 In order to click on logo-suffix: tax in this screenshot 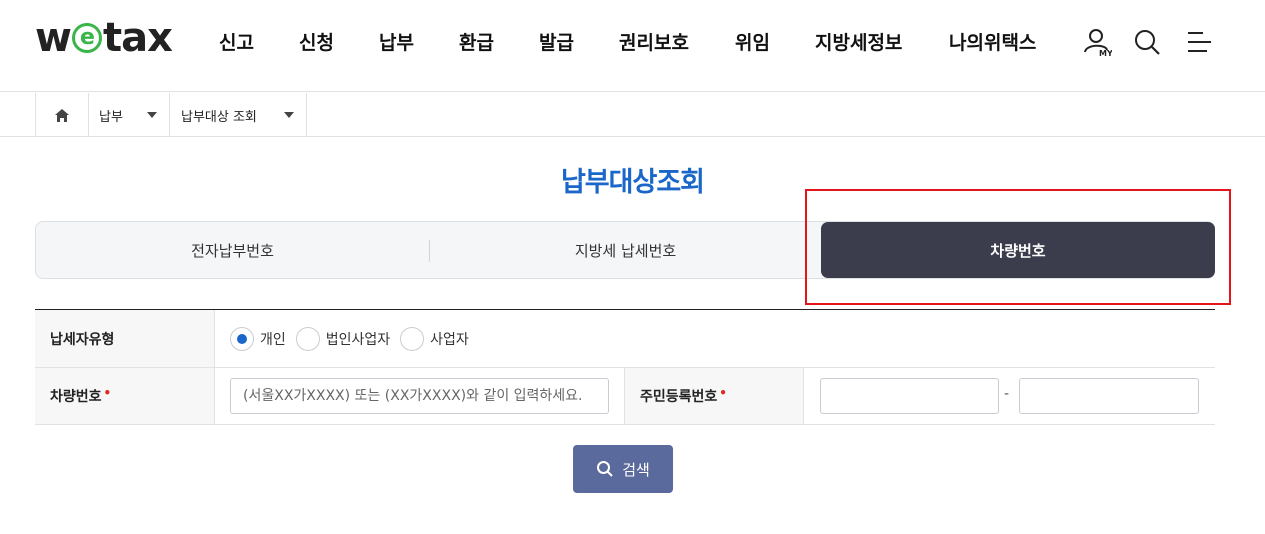, I will do `click(137, 38)`.